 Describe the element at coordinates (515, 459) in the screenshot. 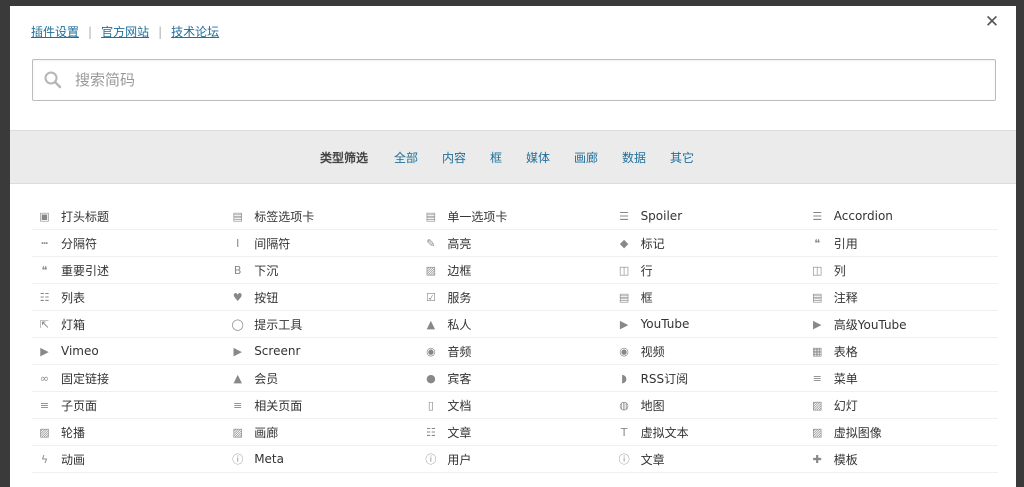

I see `shortcode-item: ⓘ 用户` at that location.